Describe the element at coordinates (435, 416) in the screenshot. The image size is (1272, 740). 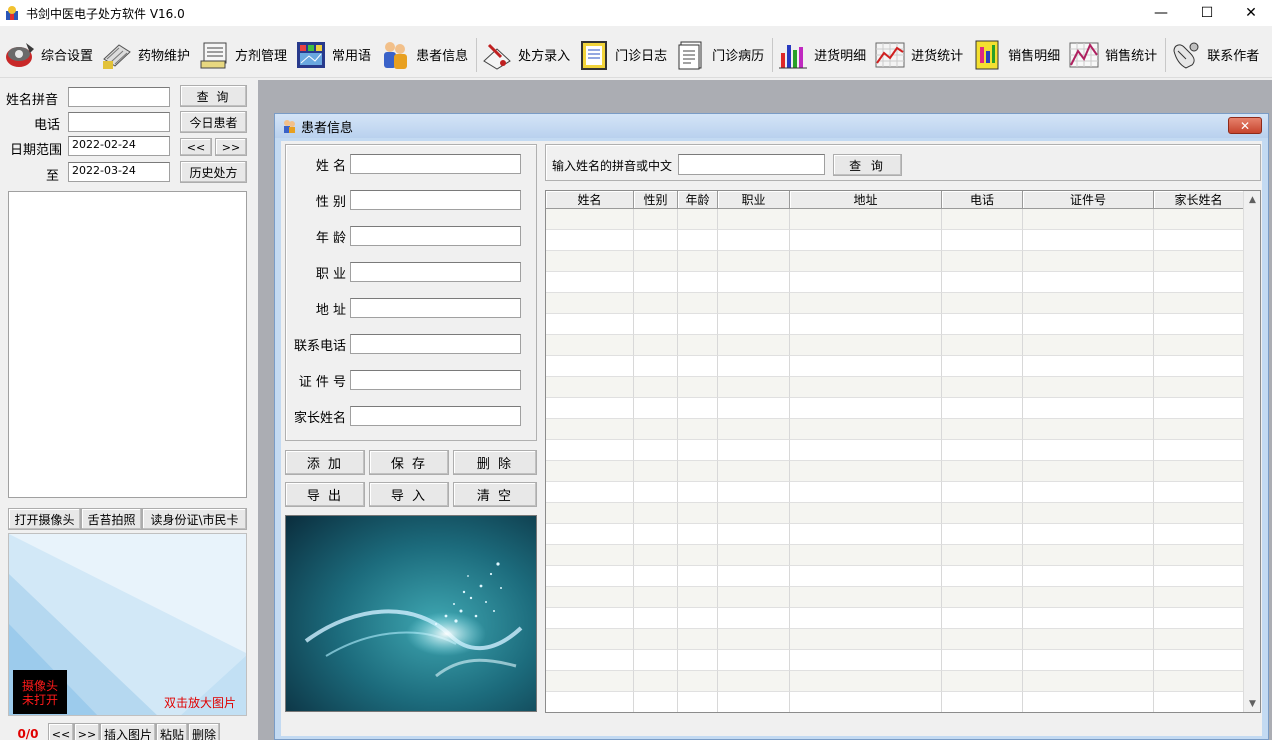
I see `guardian-input` at that location.